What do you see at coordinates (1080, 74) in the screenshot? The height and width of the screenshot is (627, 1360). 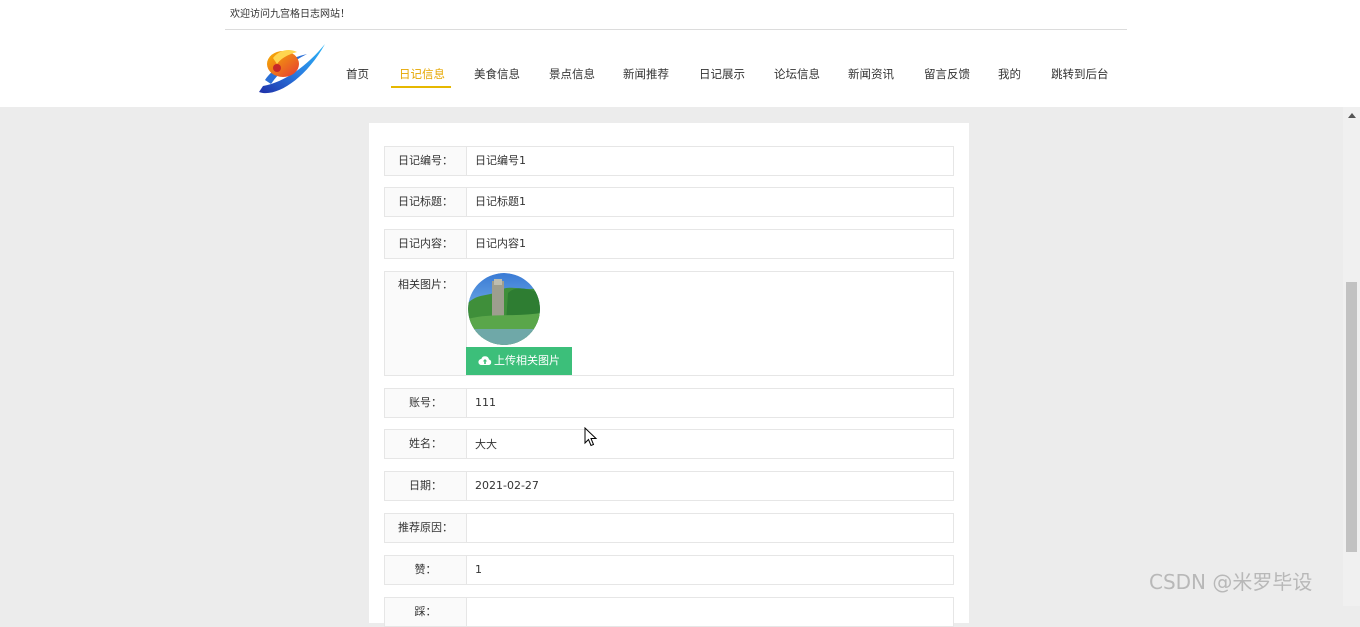 I see `nav-admin: 跳转到后台` at bounding box center [1080, 74].